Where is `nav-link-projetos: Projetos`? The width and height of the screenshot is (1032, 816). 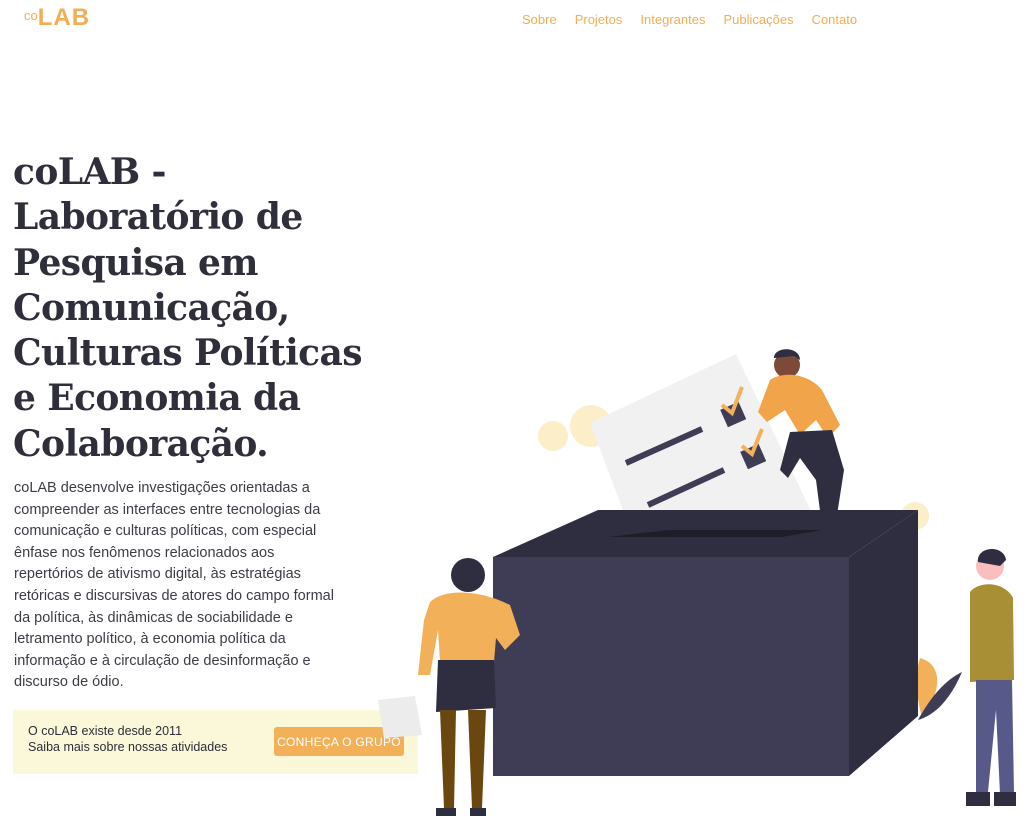 nav-link-projetos: Projetos is located at coordinates (599, 20).